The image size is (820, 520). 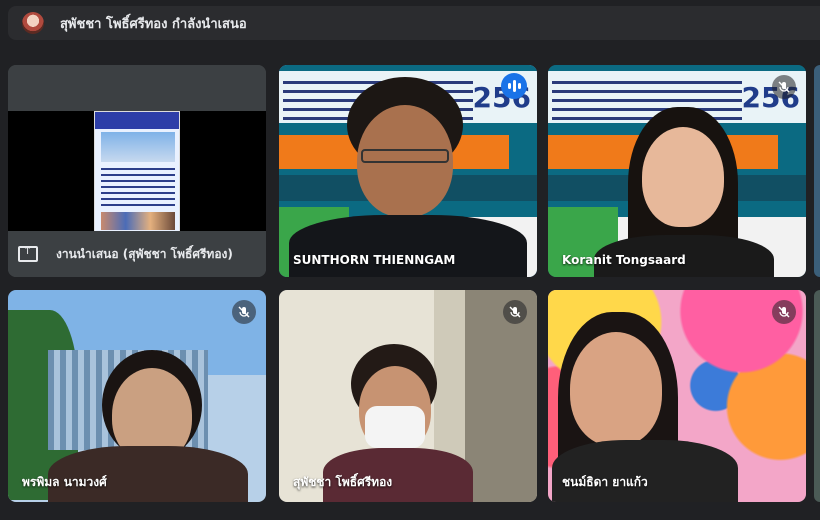 I want to click on presentation-preview, so click(x=137, y=172).